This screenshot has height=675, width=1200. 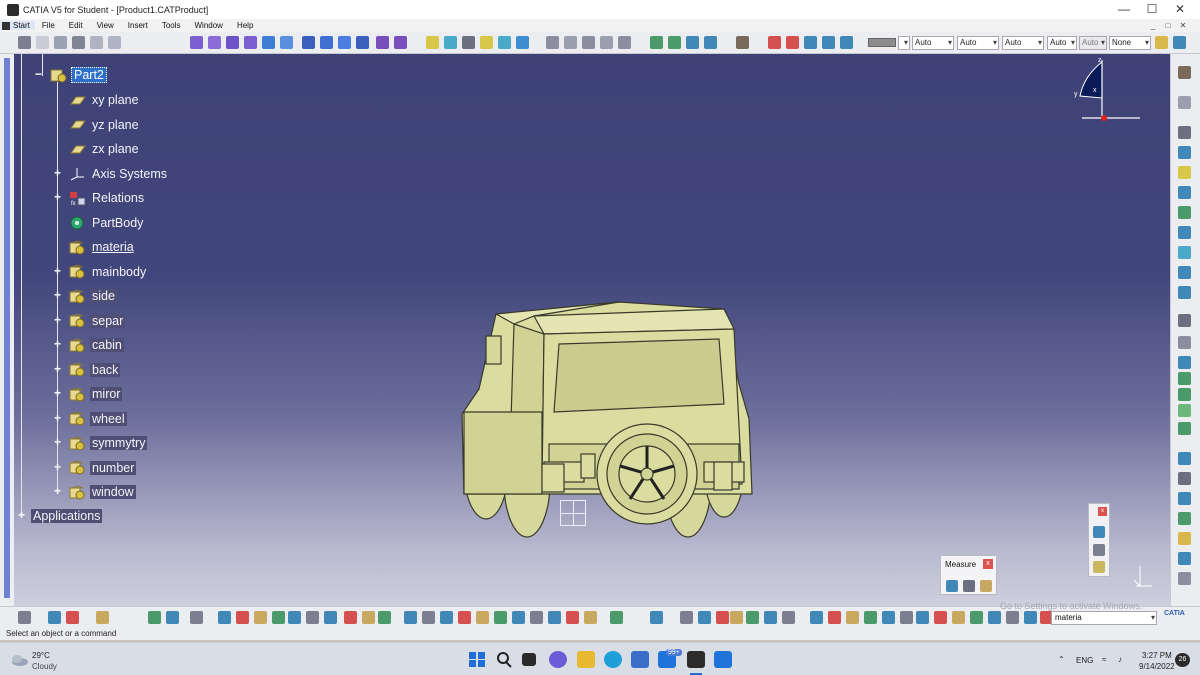 What do you see at coordinates (952, 586) in the screenshot?
I see `measure-between-icon` at bounding box center [952, 586].